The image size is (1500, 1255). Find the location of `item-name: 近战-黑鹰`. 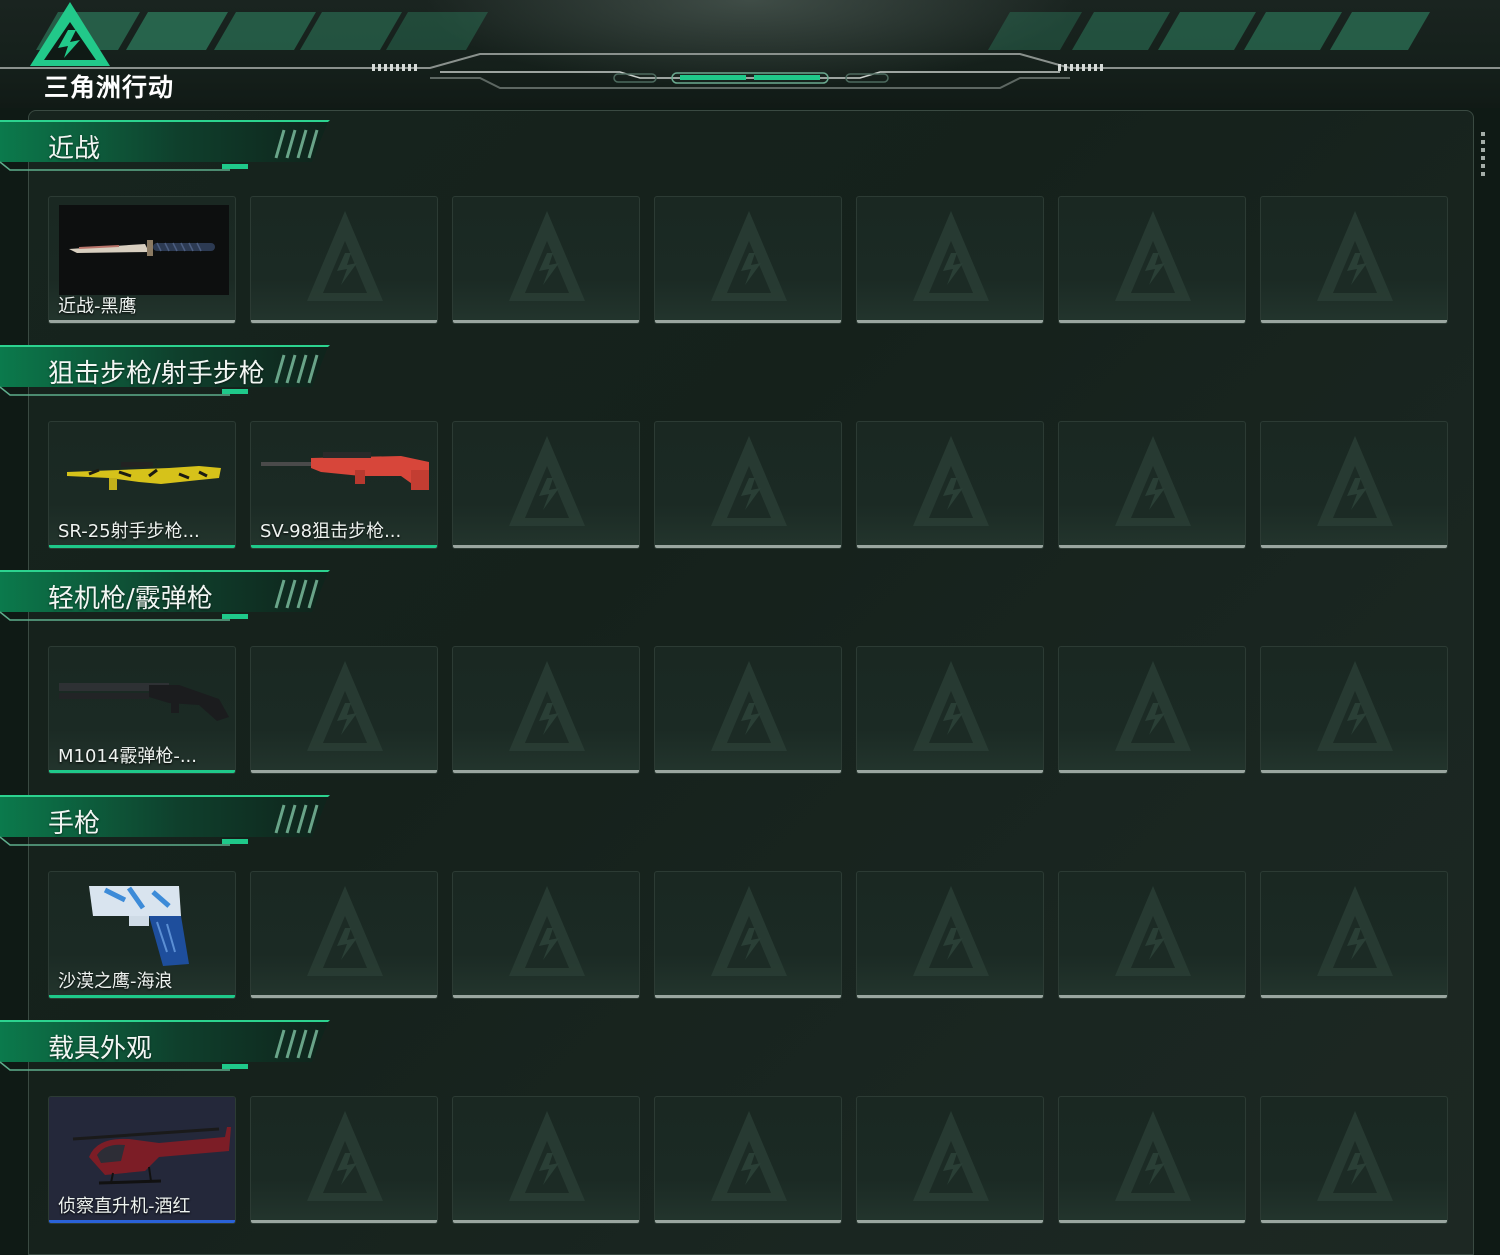

item-name: 近战-黑鹰 is located at coordinates (97, 306).